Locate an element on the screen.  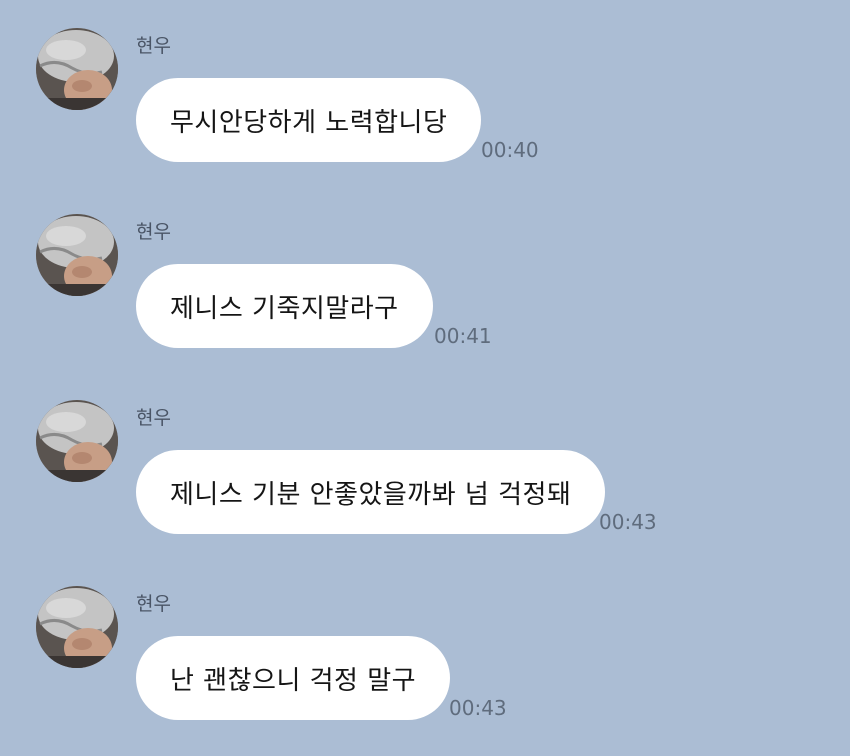
message-bubble: 무시안당하게 노력합니당 is located at coordinates (309, 120).